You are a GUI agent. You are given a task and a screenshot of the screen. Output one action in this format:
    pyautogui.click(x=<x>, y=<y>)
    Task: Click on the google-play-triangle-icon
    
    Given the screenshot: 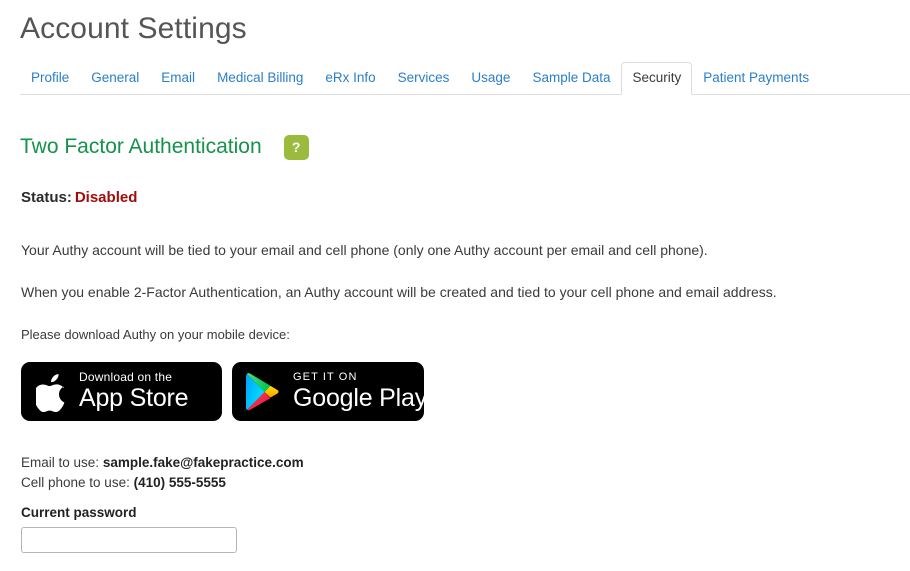 What is the action you would take?
    pyautogui.click(x=262, y=391)
    